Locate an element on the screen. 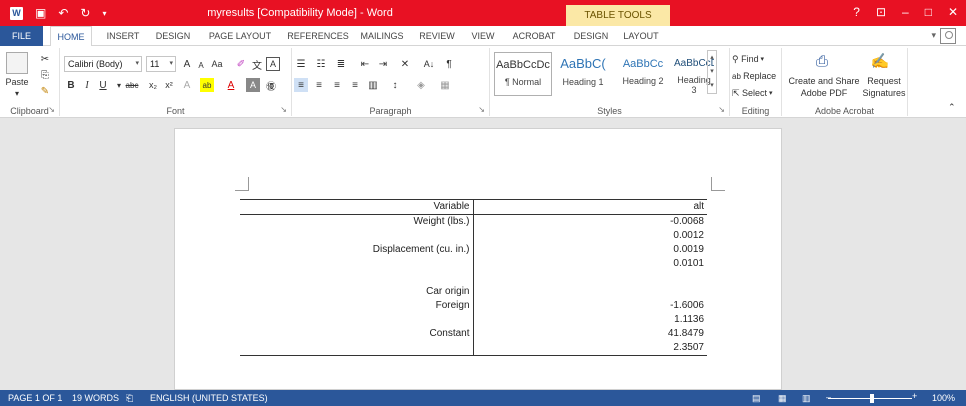  language-indicator: ENGLISH (UNITED STATES) is located at coordinates (209, 398).